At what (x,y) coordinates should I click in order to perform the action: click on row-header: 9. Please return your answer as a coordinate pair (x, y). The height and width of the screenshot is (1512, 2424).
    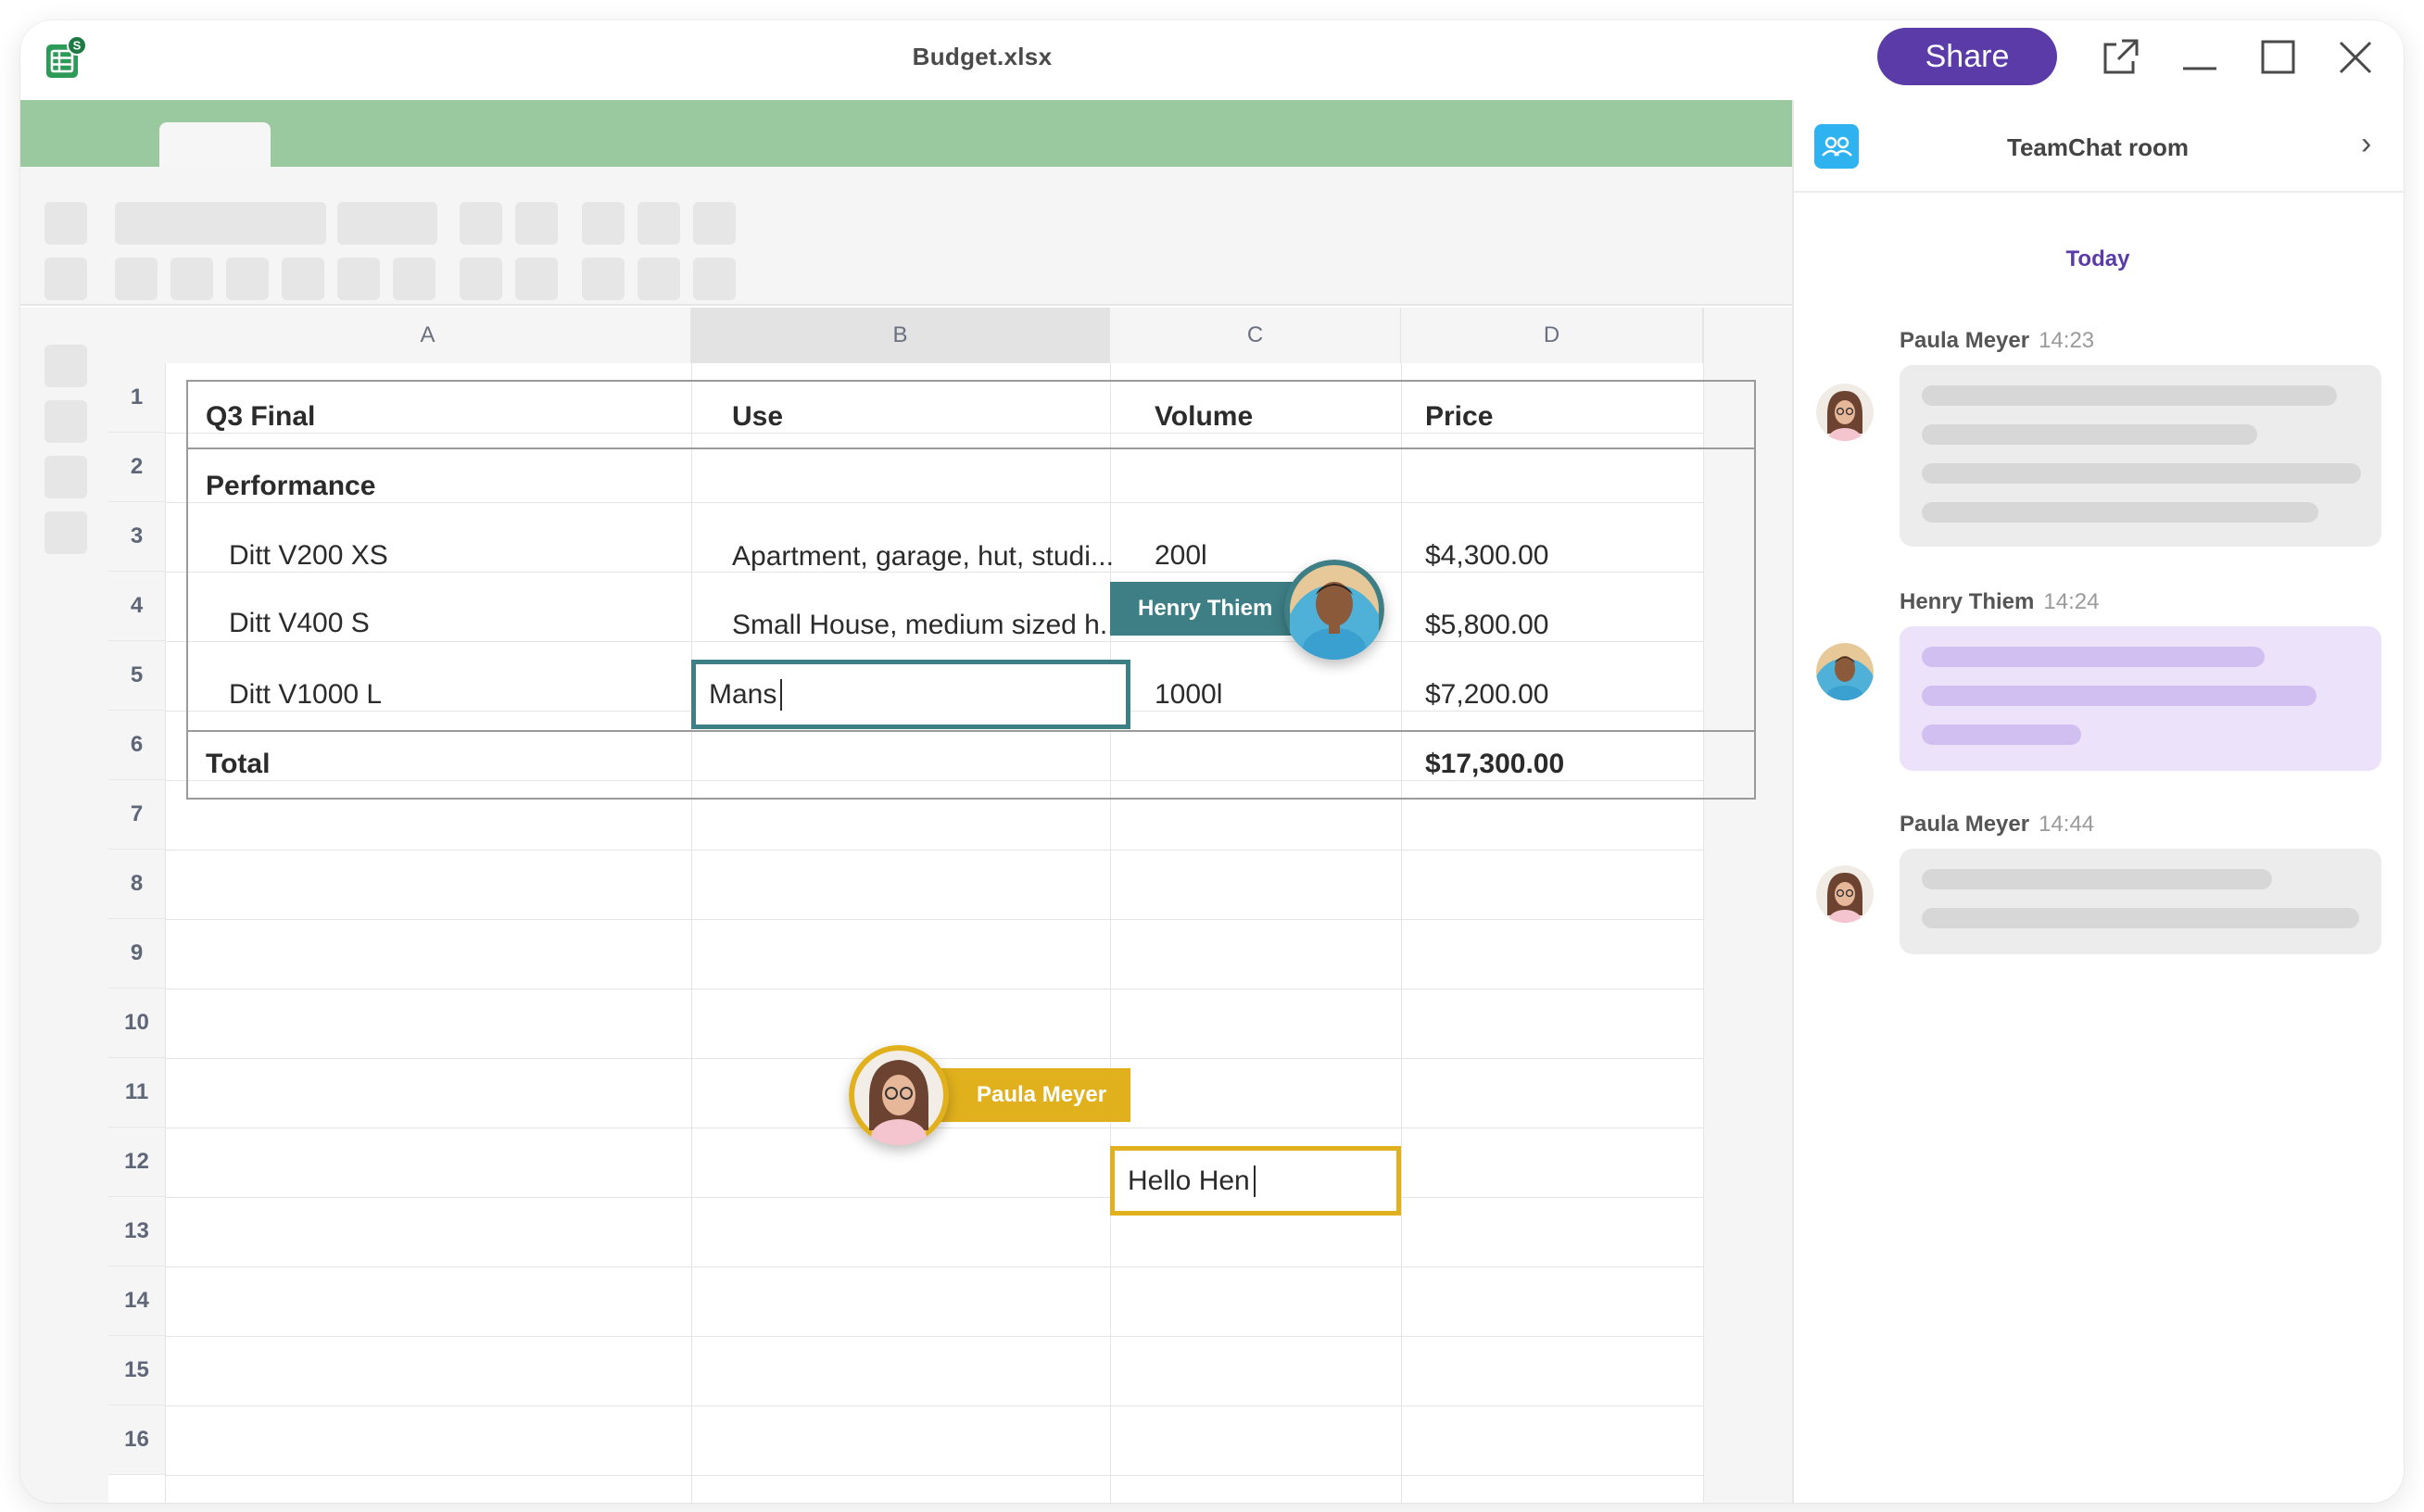
    Looking at the image, I should click on (137, 954).